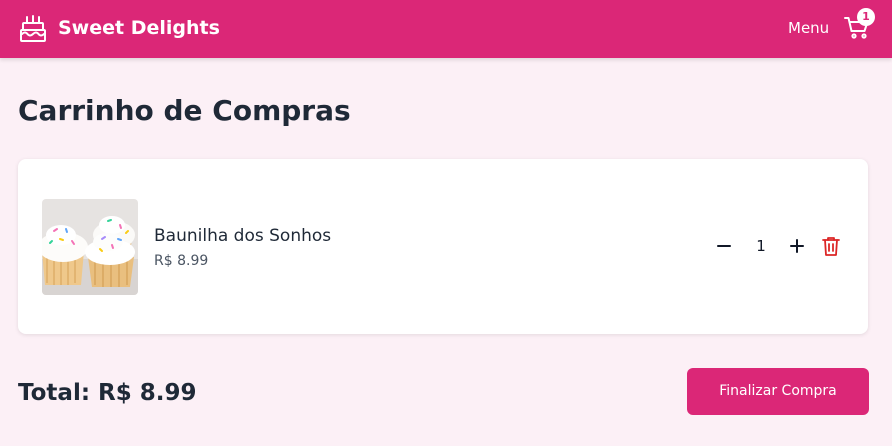 Image resolution: width=892 pixels, height=446 pixels. I want to click on product-name: Baunilha dos Sonhos, so click(243, 236).